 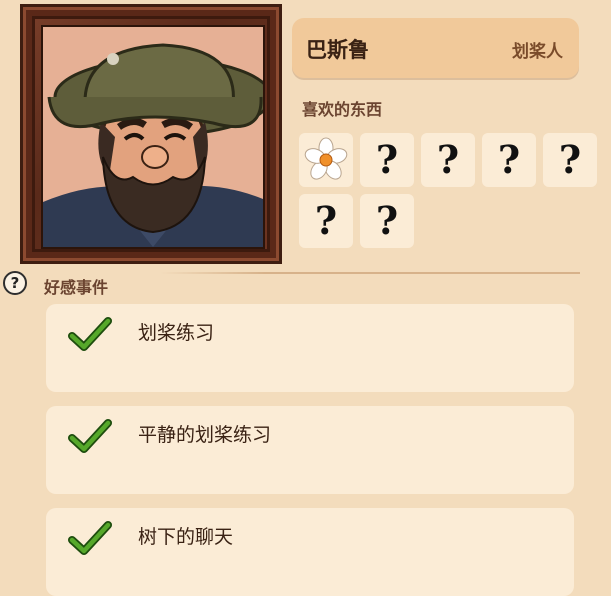 I want to click on character-name-banner: 巴斯鲁 划桨人, so click(x=435, y=48).